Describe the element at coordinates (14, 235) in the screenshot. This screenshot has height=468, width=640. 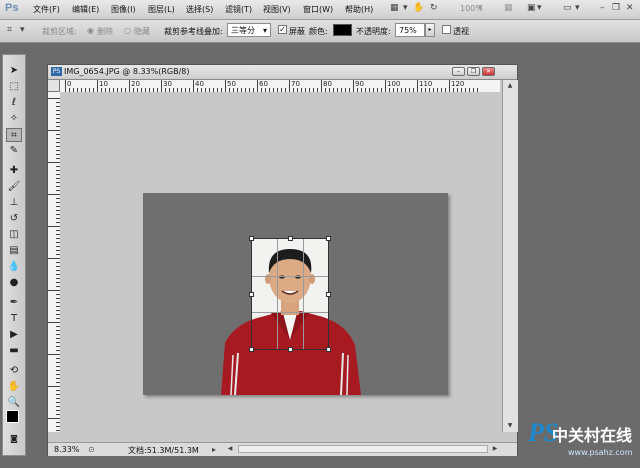
I see `eraser-tool-icon: ◫` at that location.